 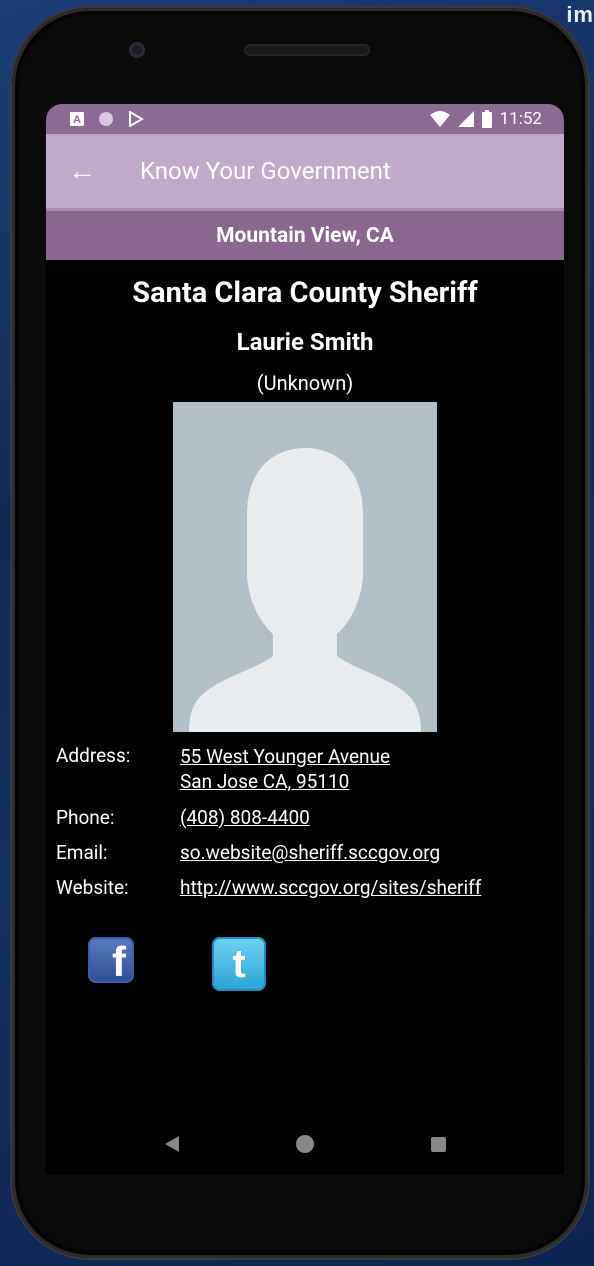 I want to click on front-camera, so click(x=137, y=50).